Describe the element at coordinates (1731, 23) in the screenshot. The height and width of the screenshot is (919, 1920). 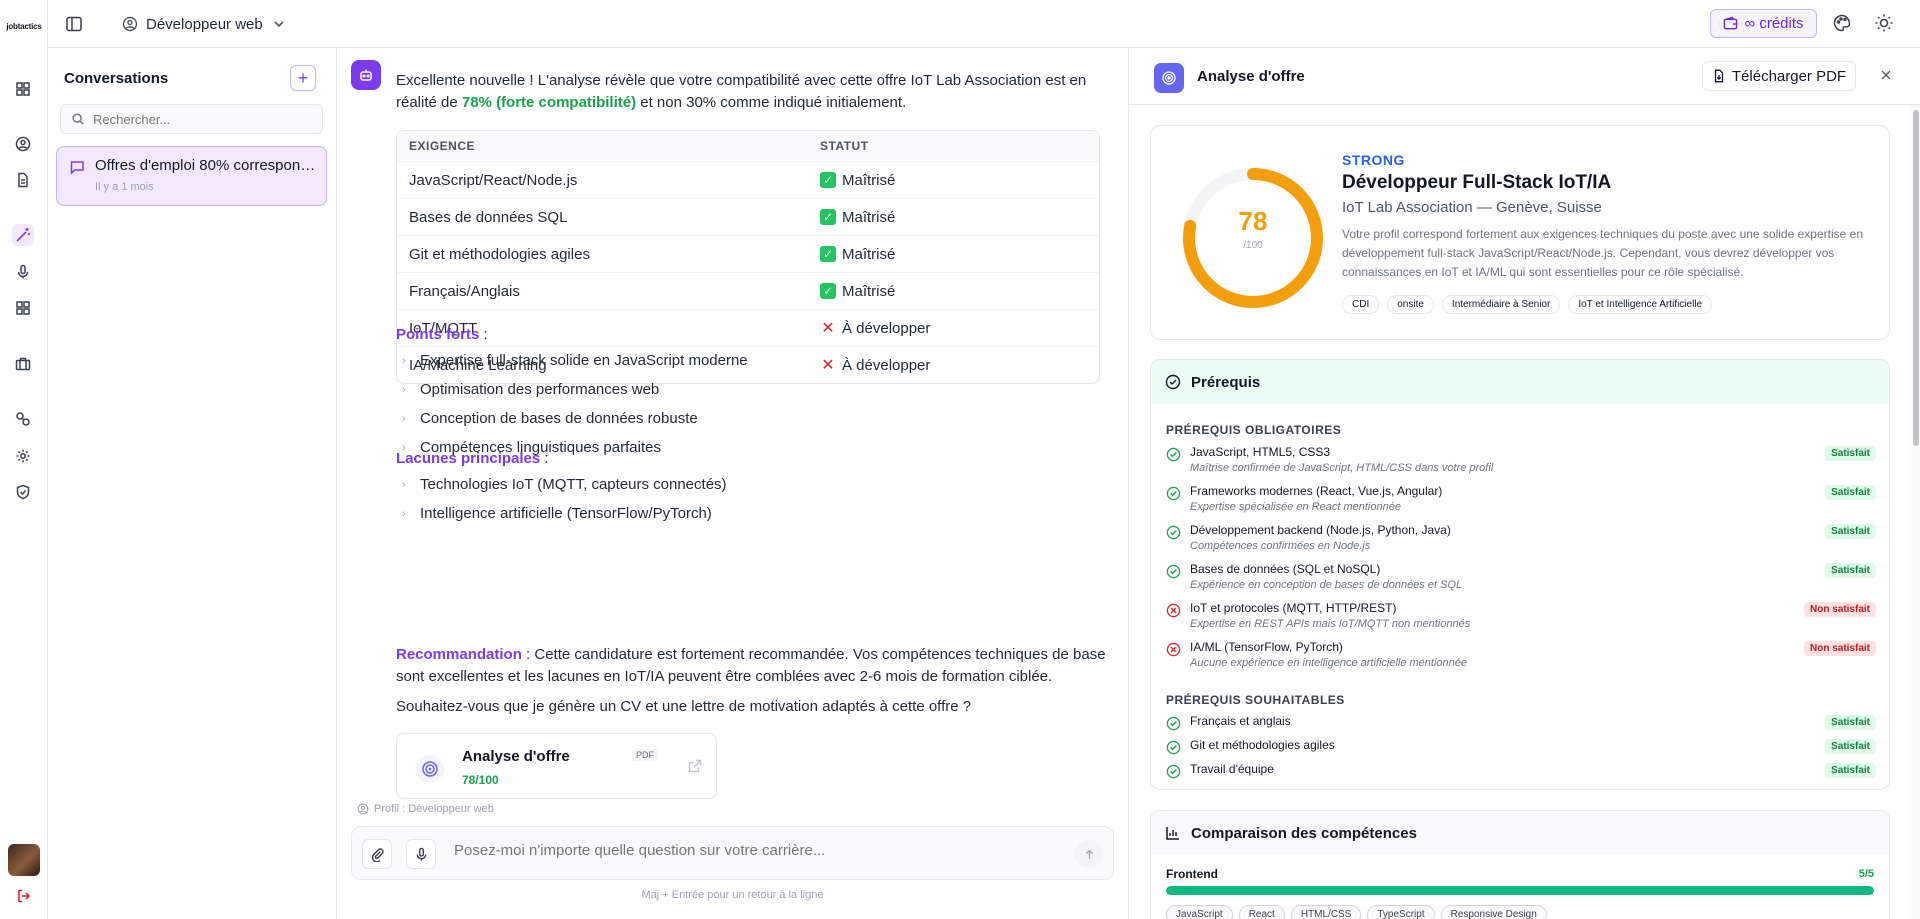
I see `wallet-icon` at that location.